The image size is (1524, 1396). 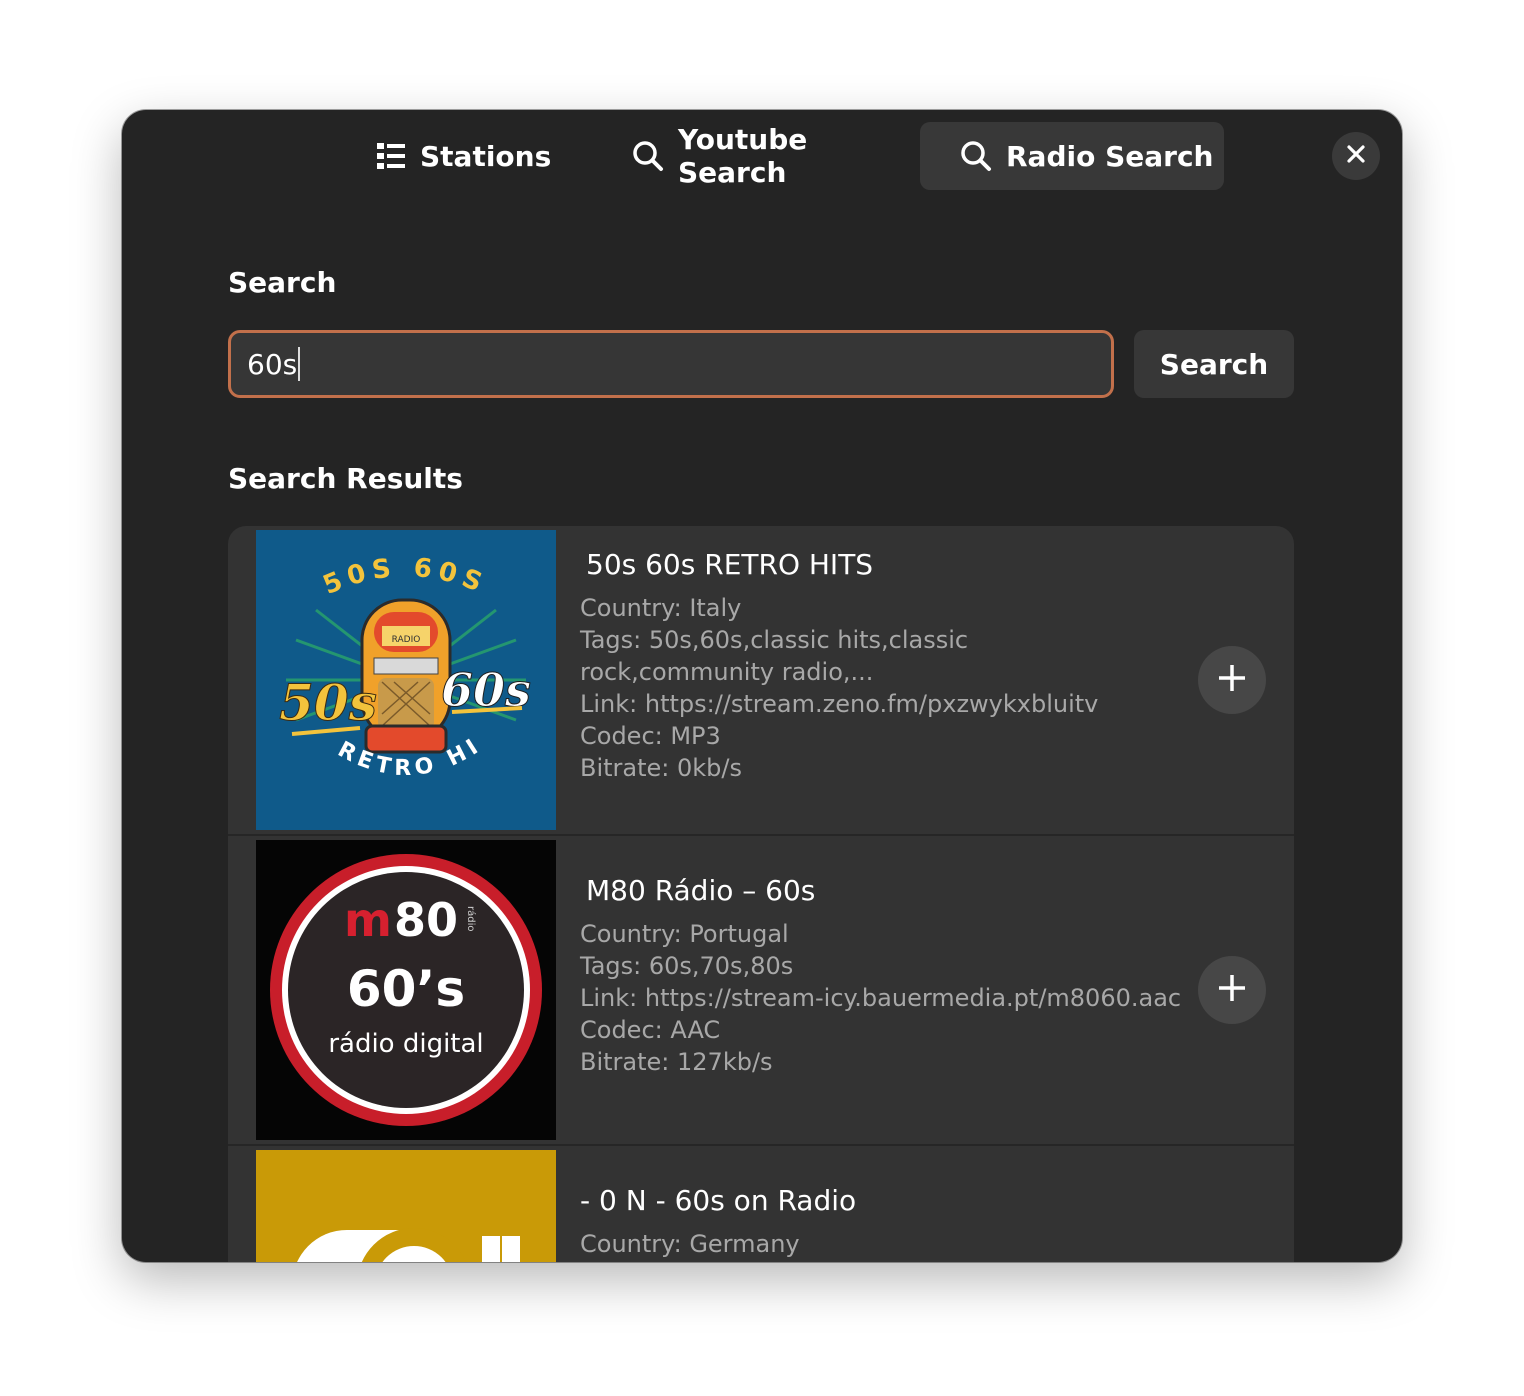 What do you see at coordinates (661, 768) in the screenshot?
I see `station-bitrate: Bitrate: 0kb/s` at bounding box center [661, 768].